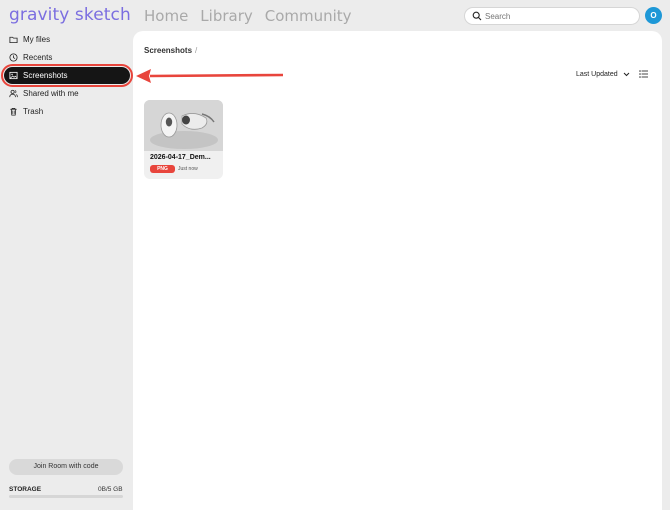 The width and height of the screenshot is (670, 510). What do you see at coordinates (66, 467) in the screenshot?
I see `join-room-button: Join Room with code` at bounding box center [66, 467].